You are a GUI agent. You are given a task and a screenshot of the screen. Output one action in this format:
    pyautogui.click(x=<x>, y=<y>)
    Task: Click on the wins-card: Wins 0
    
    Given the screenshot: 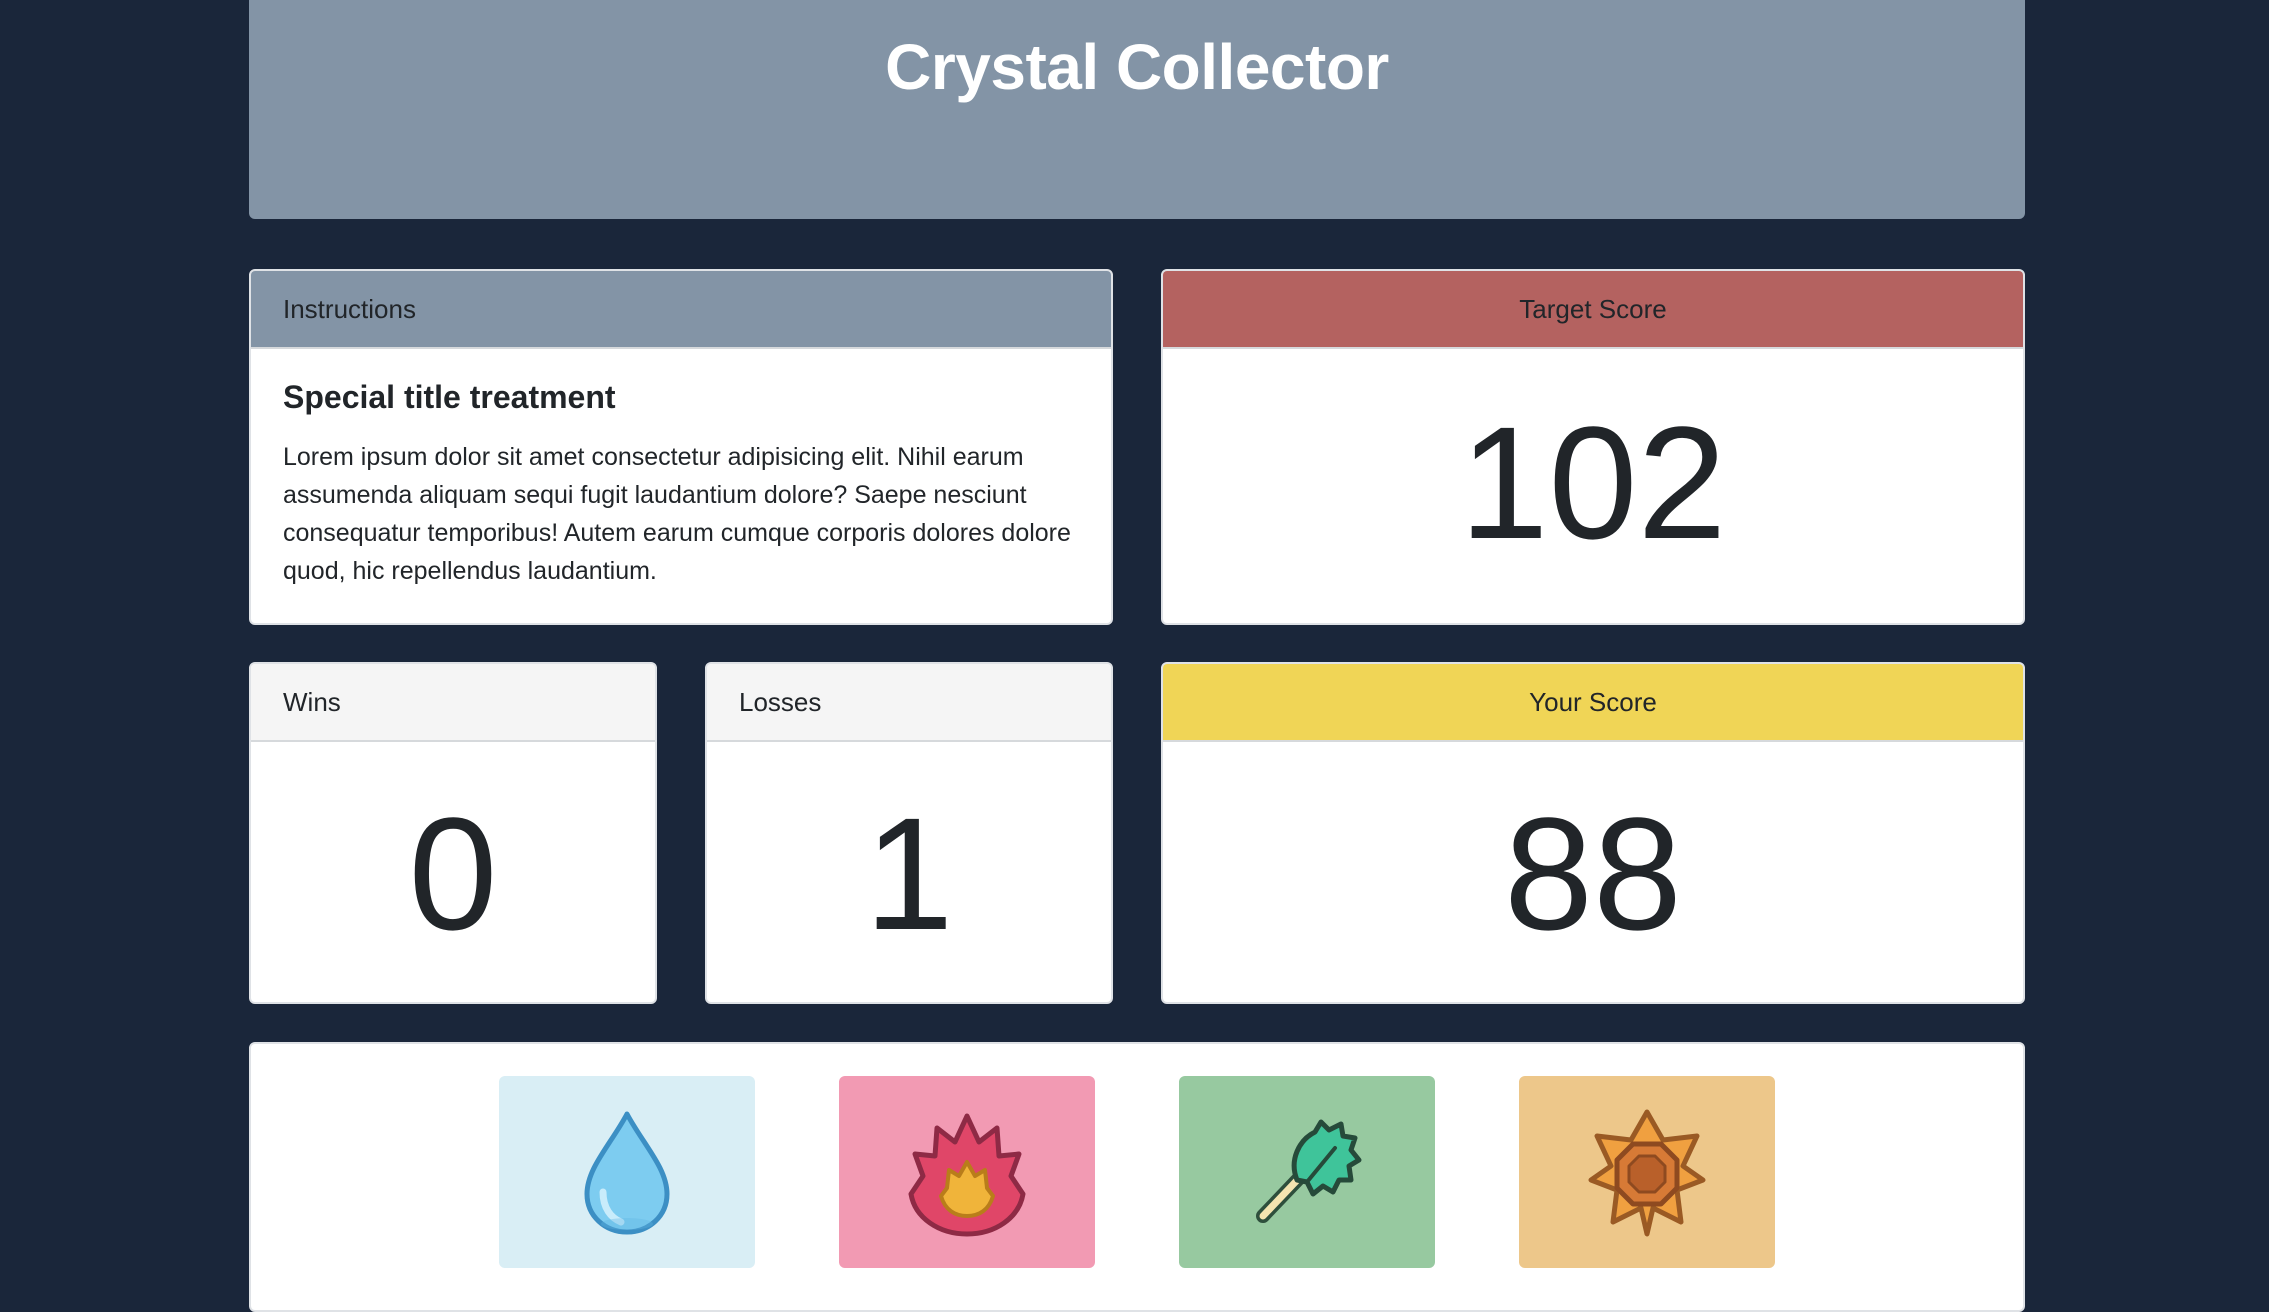 What is the action you would take?
    pyautogui.click(x=453, y=833)
    